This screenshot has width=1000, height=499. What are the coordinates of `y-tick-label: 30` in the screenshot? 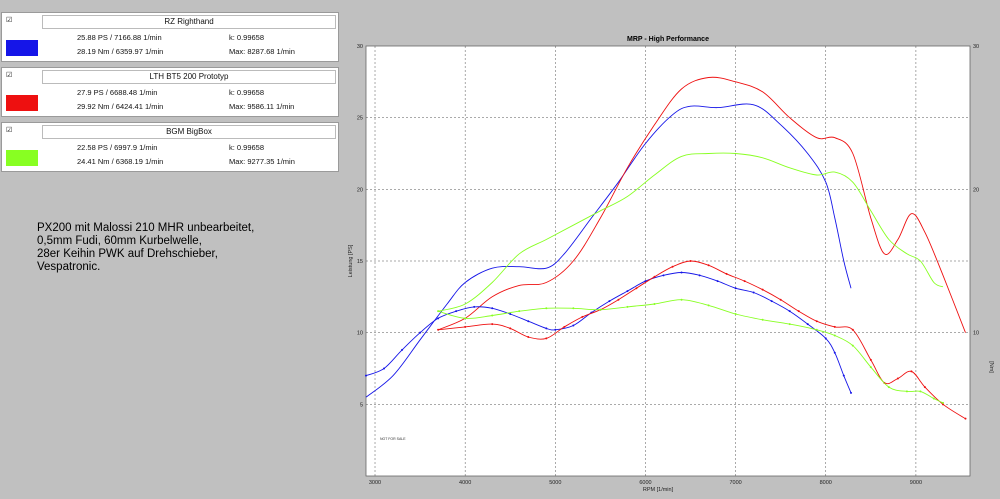 It's located at (360, 47).